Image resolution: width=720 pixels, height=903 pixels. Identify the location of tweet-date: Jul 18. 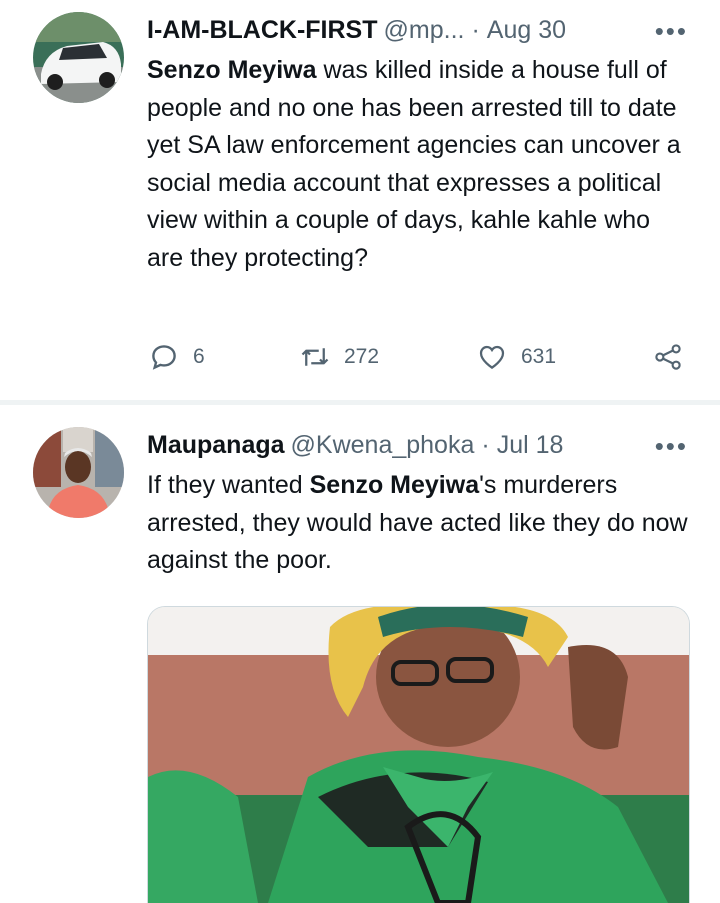
(530, 445).